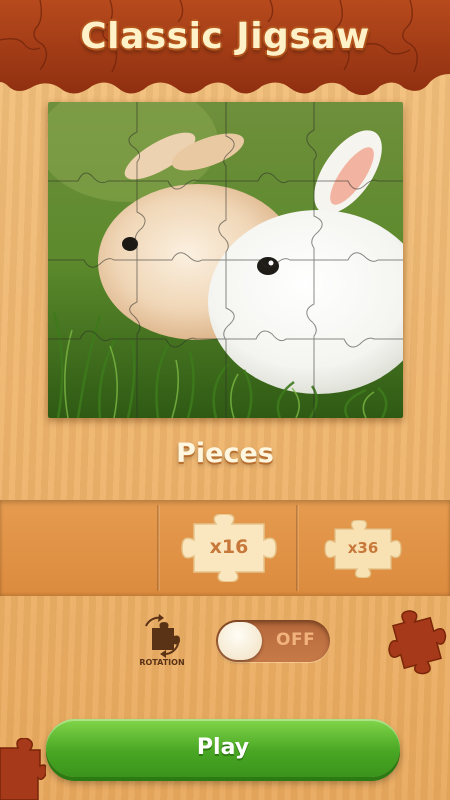 Image resolution: width=450 pixels, height=800 pixels. What do you see at coordinates (296, 640) in the screenshot?
I see `toggle-state-text: OFF` at bounding box center [296, 640].